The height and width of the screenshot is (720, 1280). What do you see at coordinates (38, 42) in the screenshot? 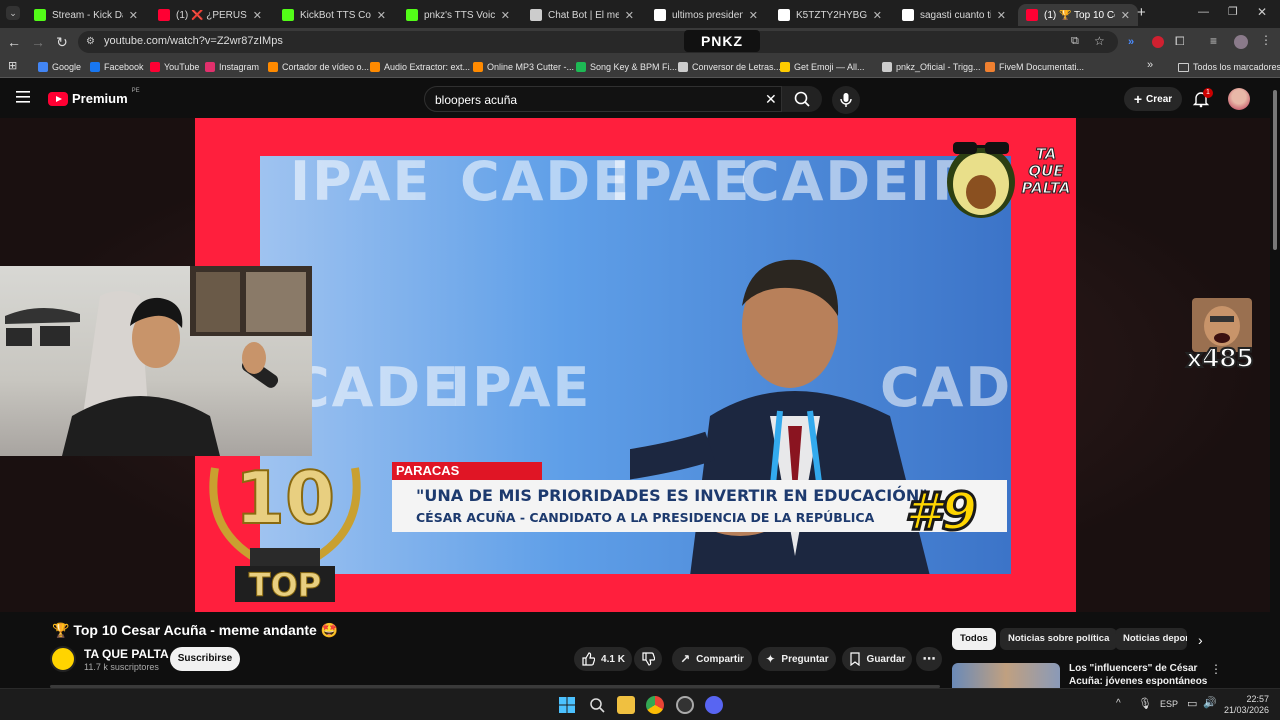
I see `forward-button: →` at bounding box center [38, 42].